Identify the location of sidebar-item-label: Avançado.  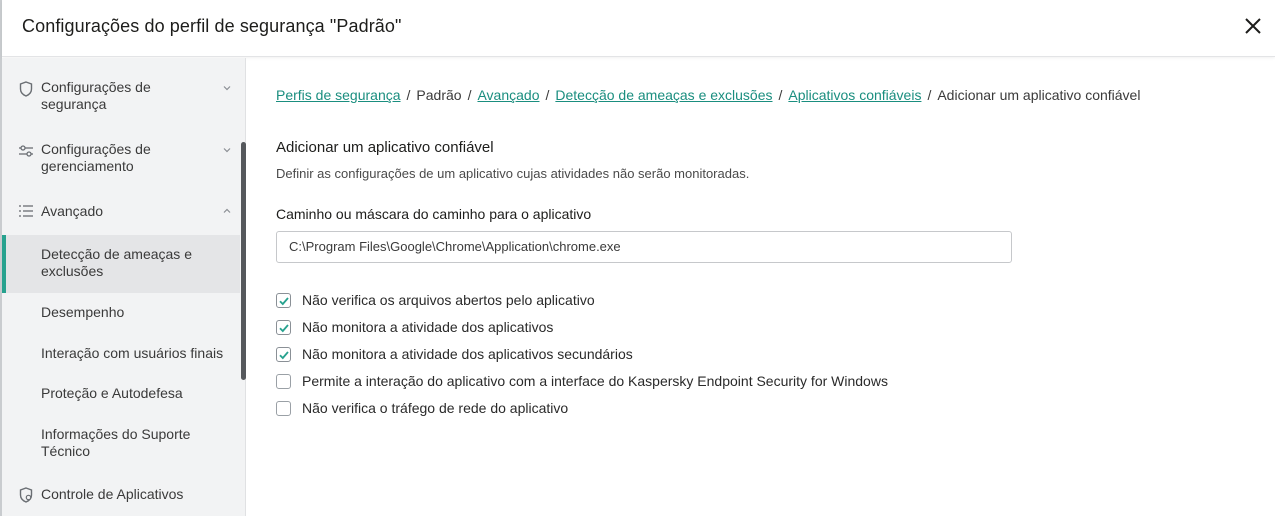
(72, 211).